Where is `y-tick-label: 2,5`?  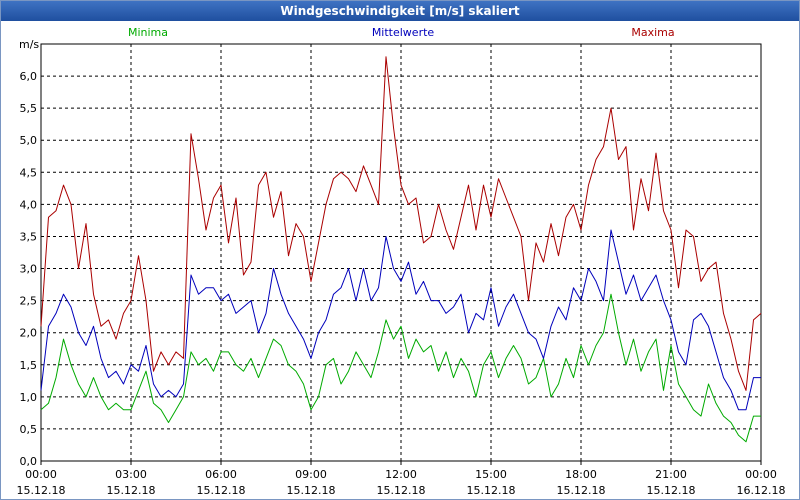 y-tick-label: 2,5 is located at coordinates (29, 301).